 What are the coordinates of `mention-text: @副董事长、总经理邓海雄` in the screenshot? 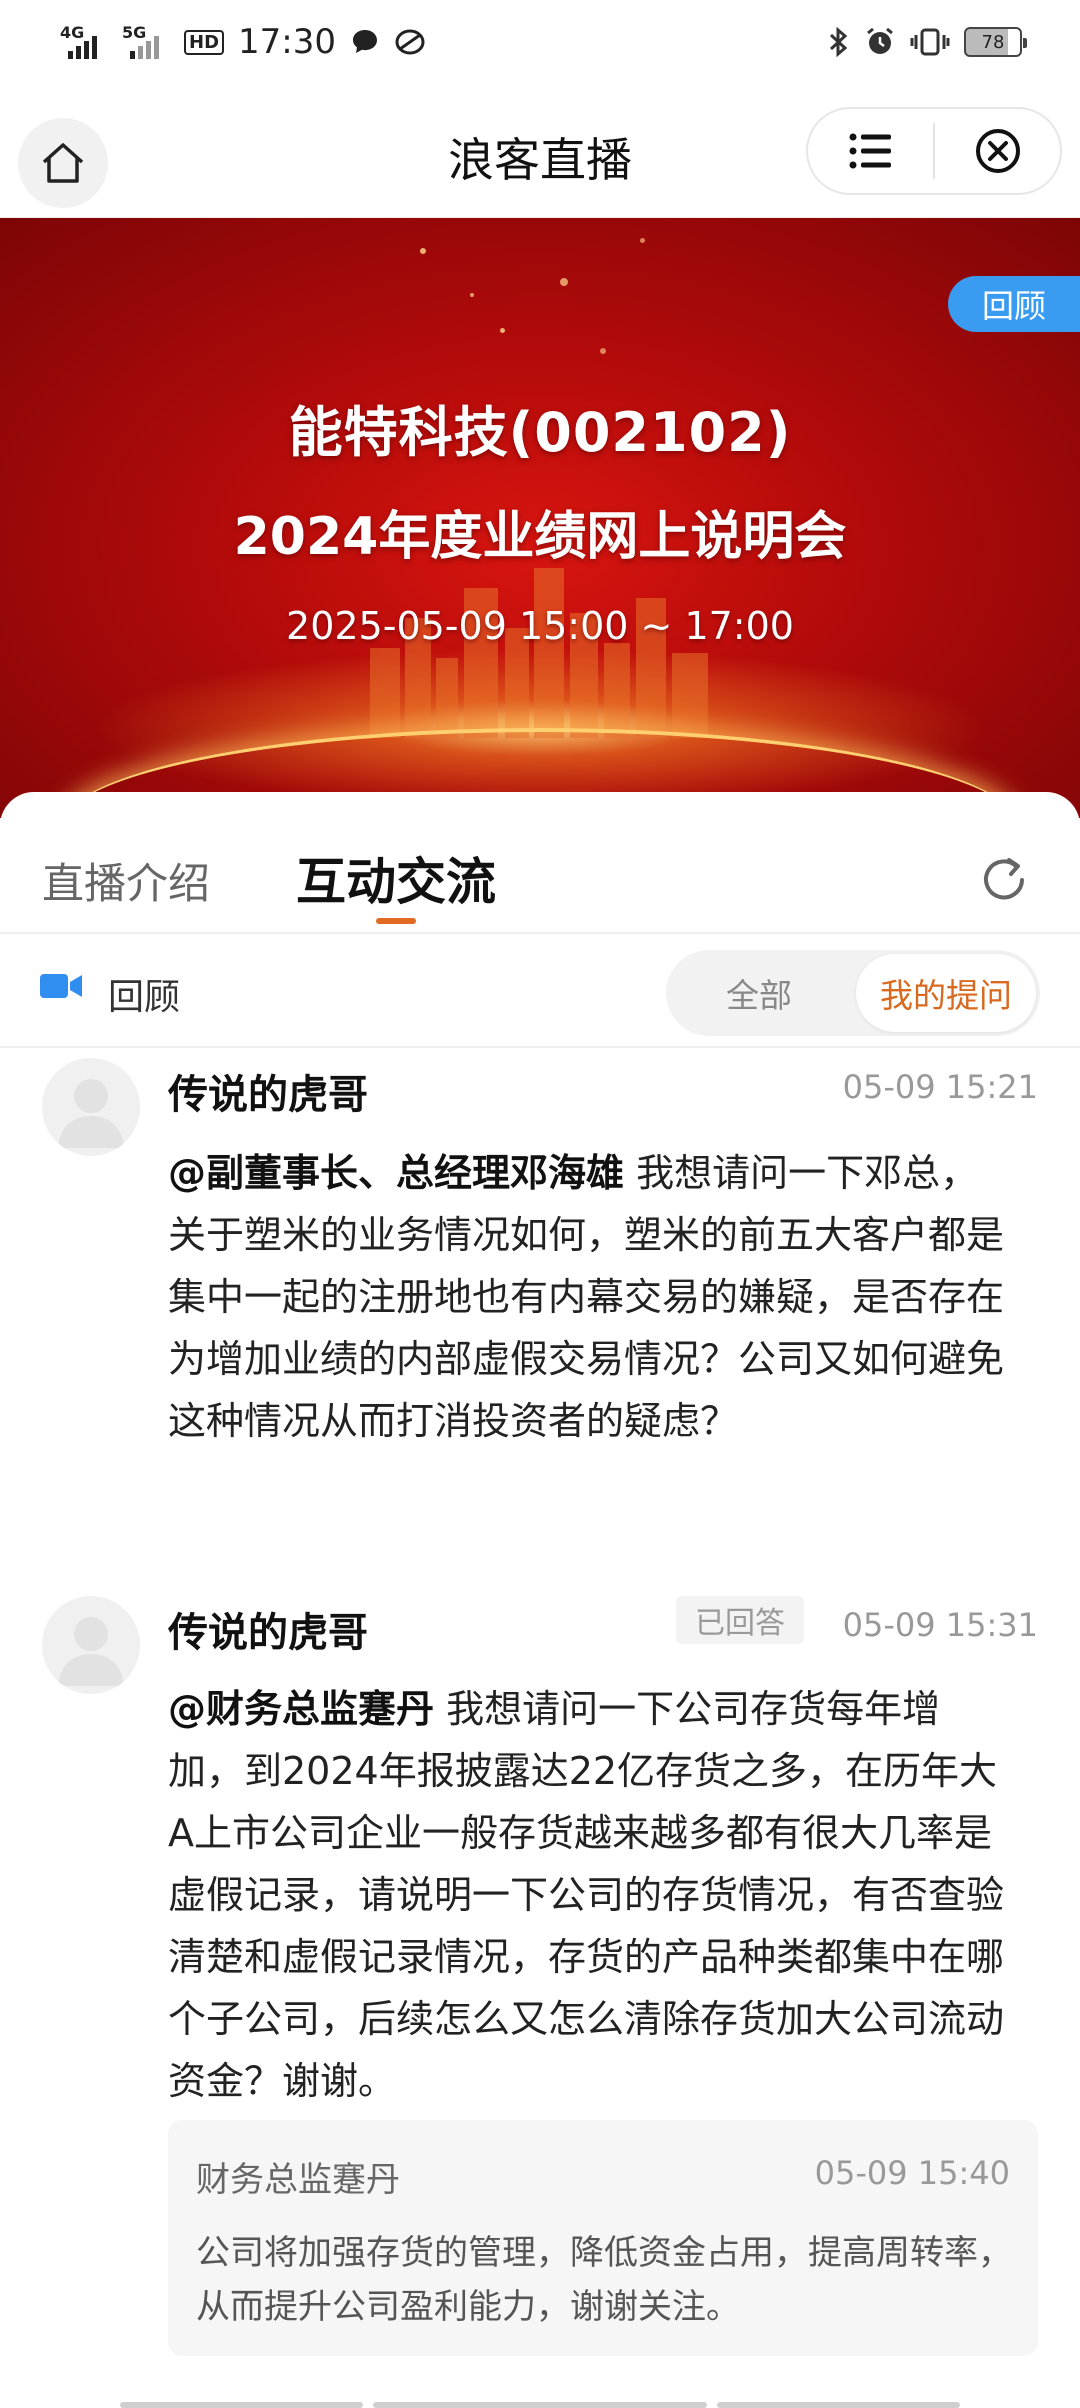 It's located at (396, 1173).